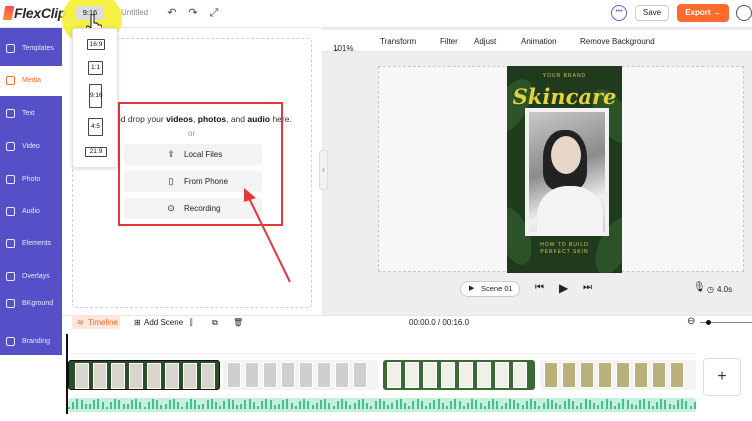 The width and height of the screenshot is (752, 421). Describe the element at coordinates (699, 287) in the screenshot. I see `microphone-icon: 🎙` at that location.